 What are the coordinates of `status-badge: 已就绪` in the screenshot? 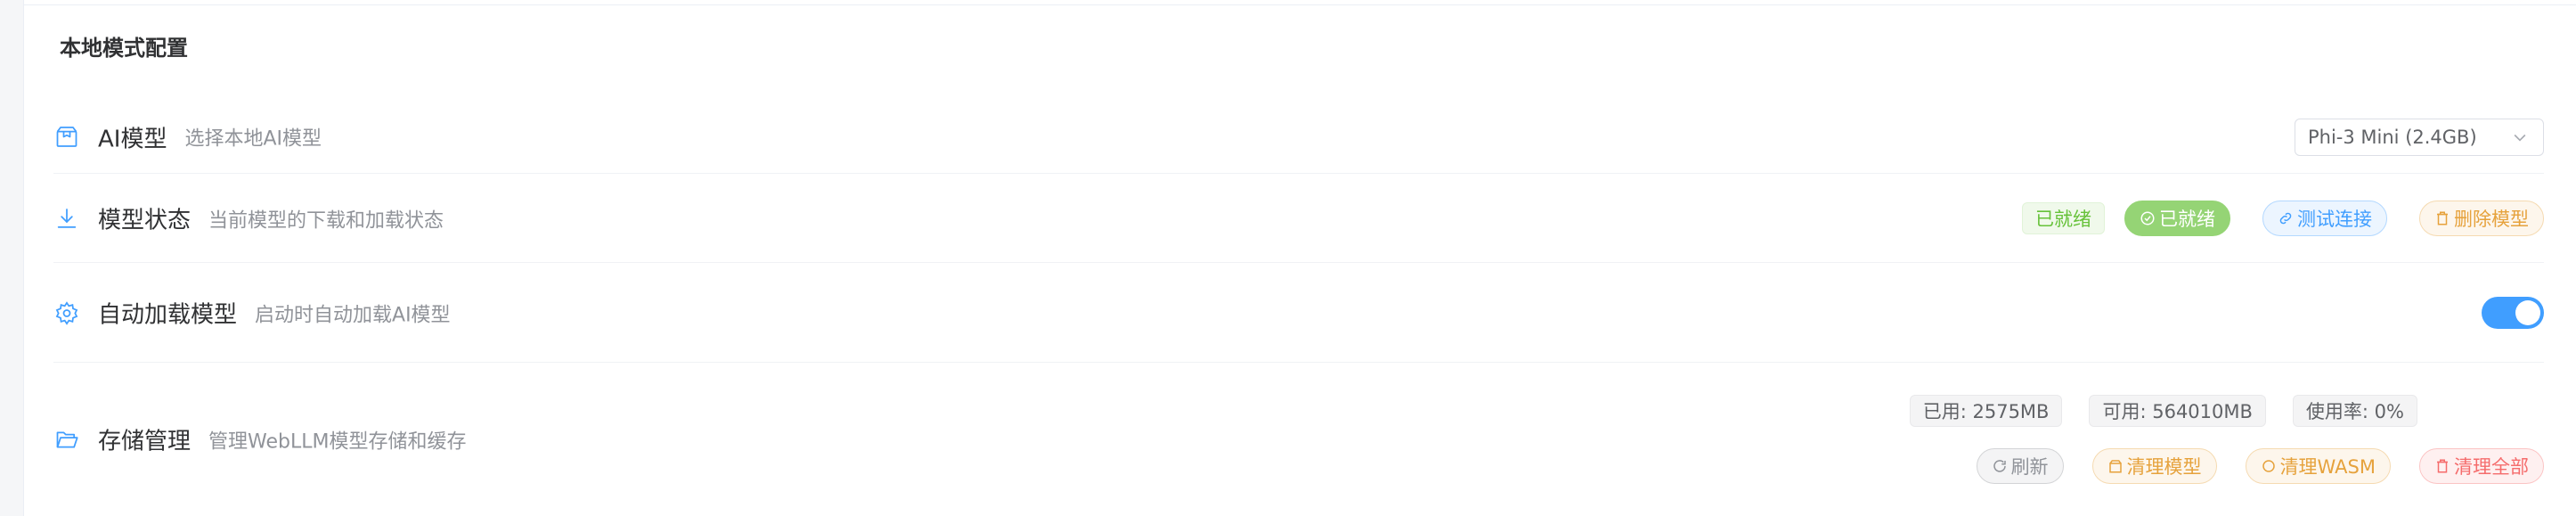 It's located at (2064, 218).